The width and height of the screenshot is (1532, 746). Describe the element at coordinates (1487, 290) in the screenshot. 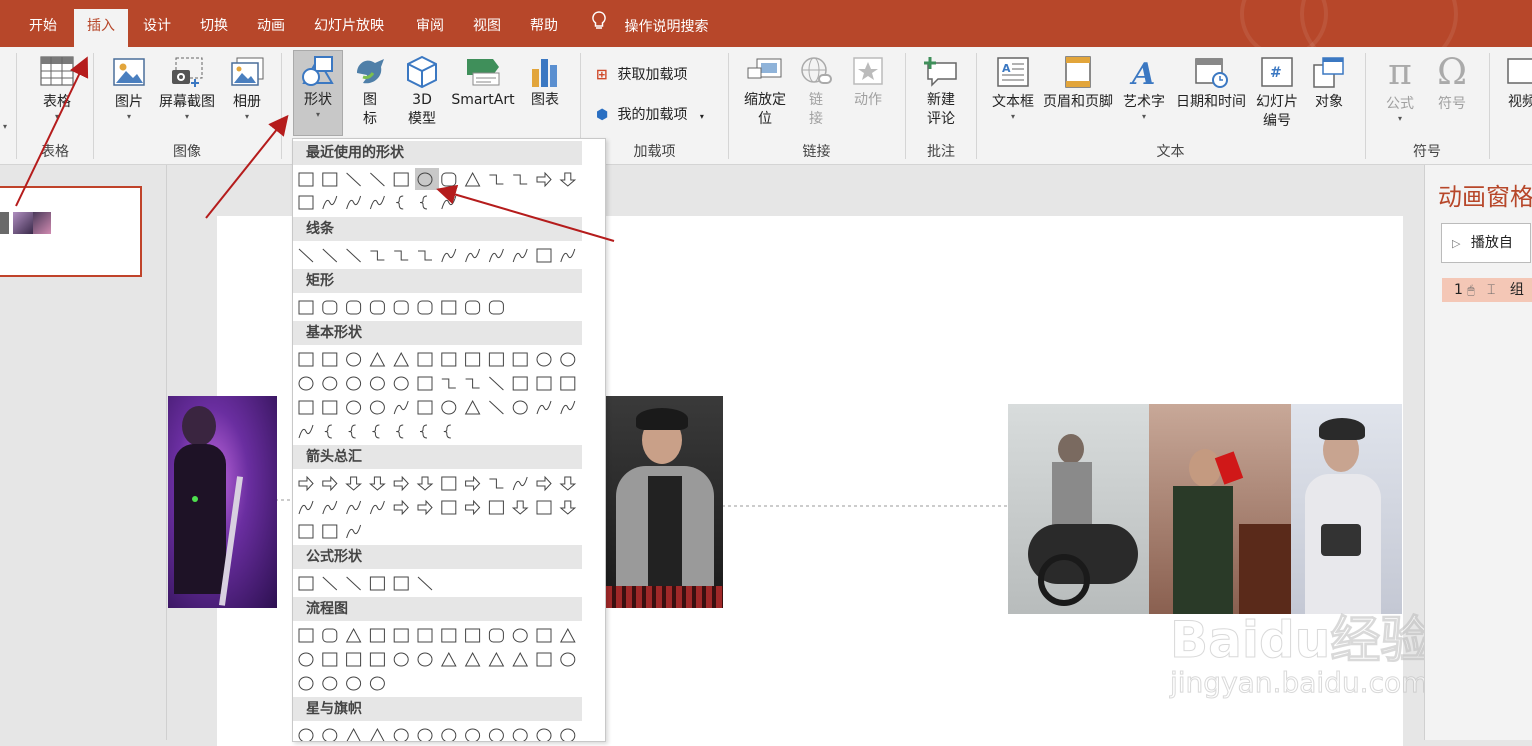

I see `animation-list-item: 1 🖱 ⌶ 组` at that location.